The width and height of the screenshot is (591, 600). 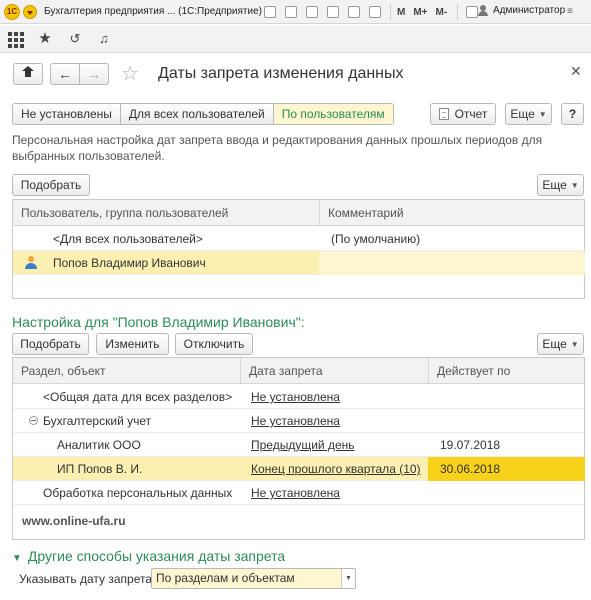 What do you see at coordinates (376, 239) in the screenshot?
I see `comment-cell: (По умолчанию)` at bounding box center [376, 239].